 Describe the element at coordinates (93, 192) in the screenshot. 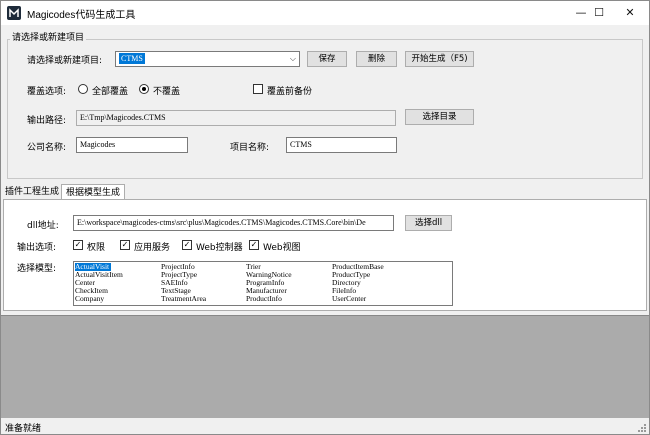

I see `tab-model-generate: 根据模型生成` at that location.